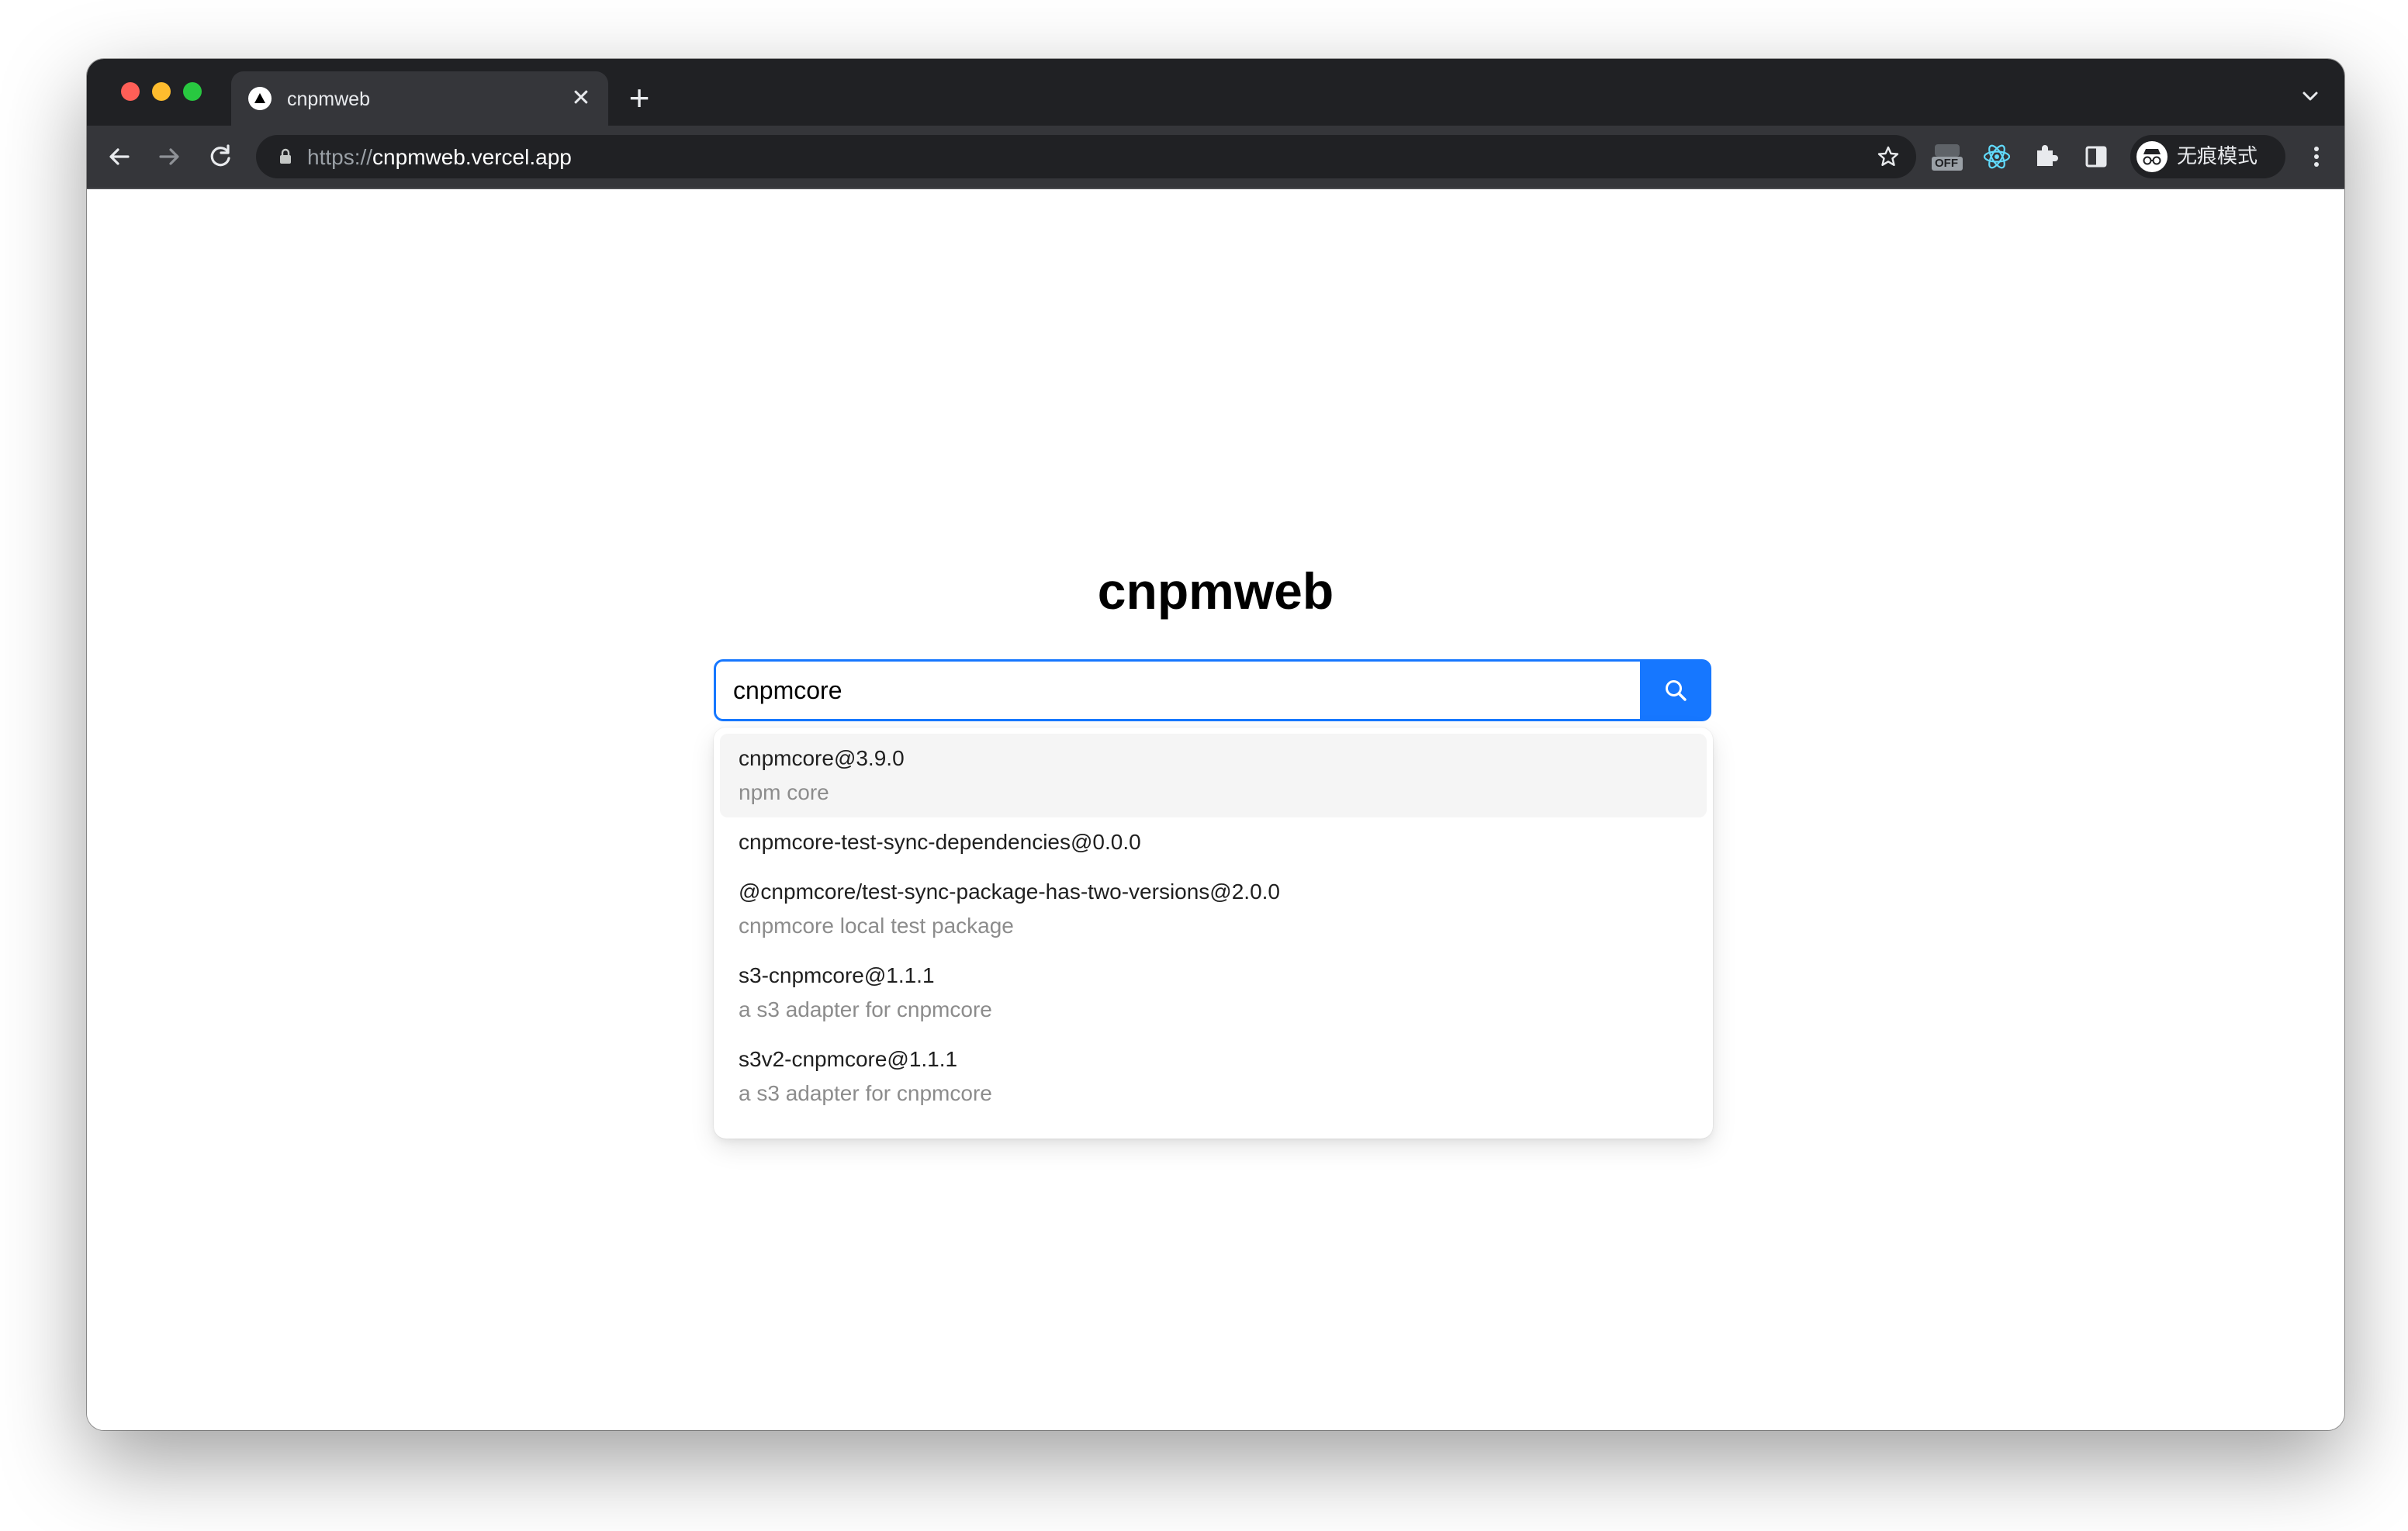 This screenshot has width=2408, height=1531. Describe the element at coordinates (472, 157) in the screenshot. I see `url-host: cnpmweb.vercel.app` at that location.